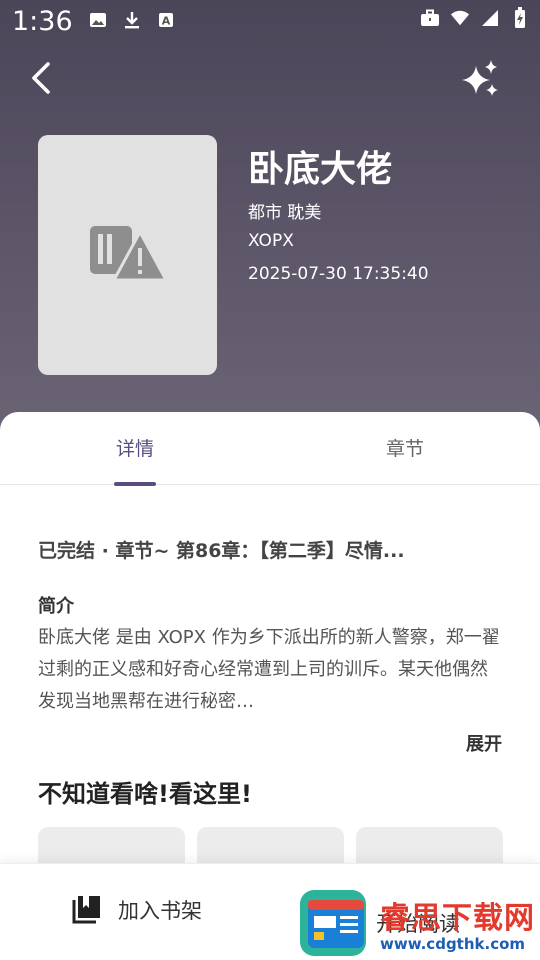 This screenshot has width=540, height=960. I want to click on status-time: 1:36, so click(42, 21).